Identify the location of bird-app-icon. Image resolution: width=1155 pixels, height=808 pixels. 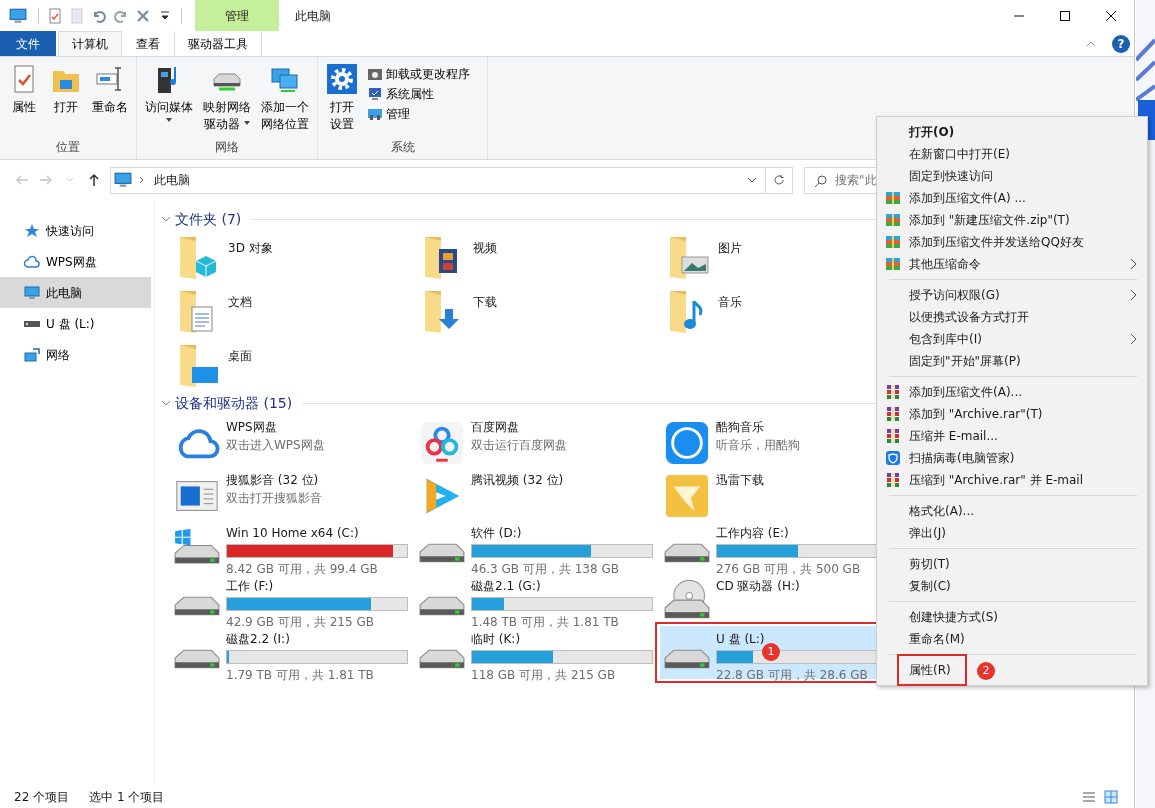
(687, 496).